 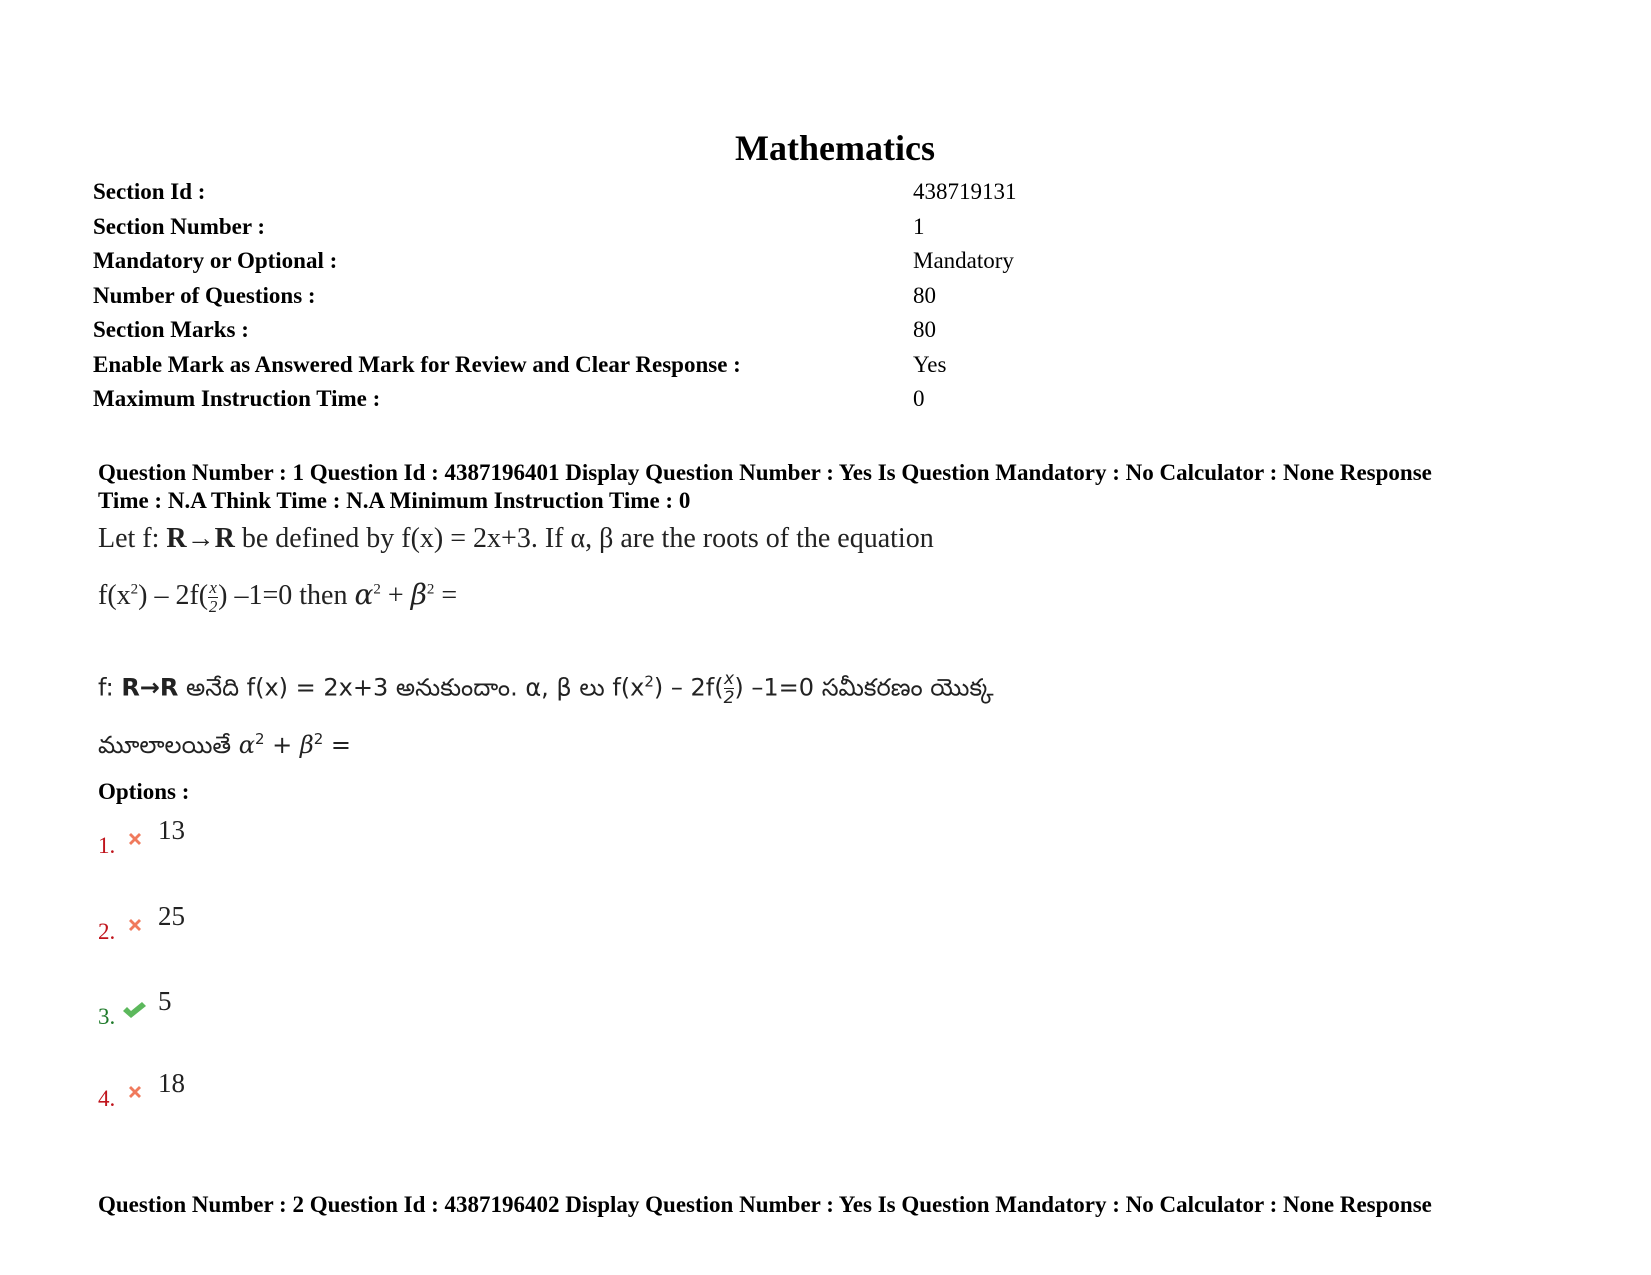 I want to click on meta-label: Mandatory or Optional :, so click(x=215, y=260).